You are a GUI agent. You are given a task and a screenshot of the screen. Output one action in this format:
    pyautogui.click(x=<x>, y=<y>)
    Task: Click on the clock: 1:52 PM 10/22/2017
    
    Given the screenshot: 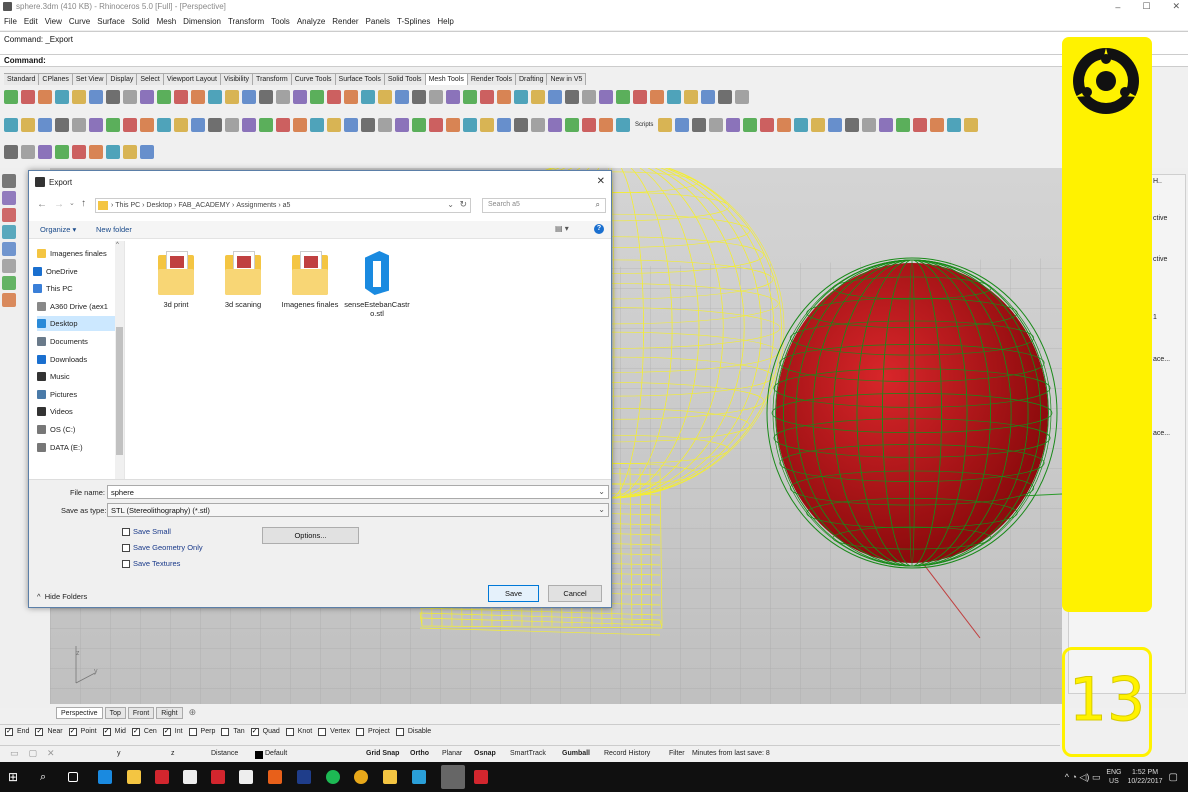 What is the action you would take?
    pyautogui.click(x=1145, y=777)
    